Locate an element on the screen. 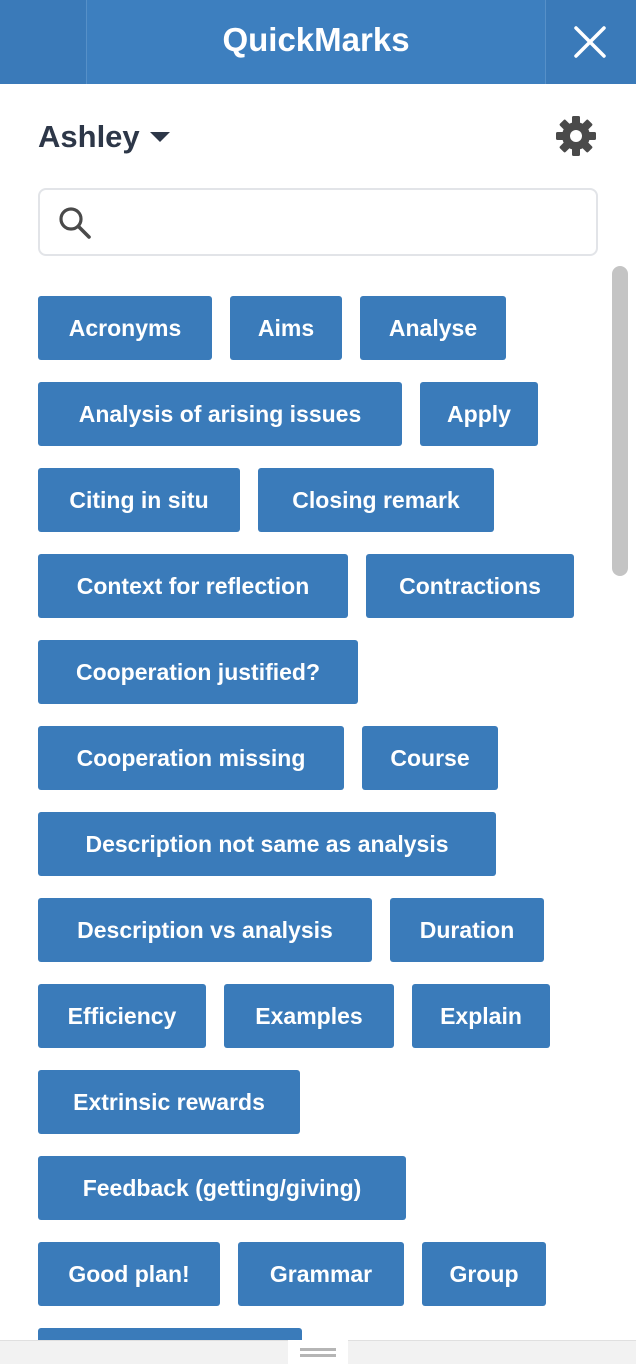 This screenshot has height=1364, width=636. resize-handle is located at coordinates (318, 1352).